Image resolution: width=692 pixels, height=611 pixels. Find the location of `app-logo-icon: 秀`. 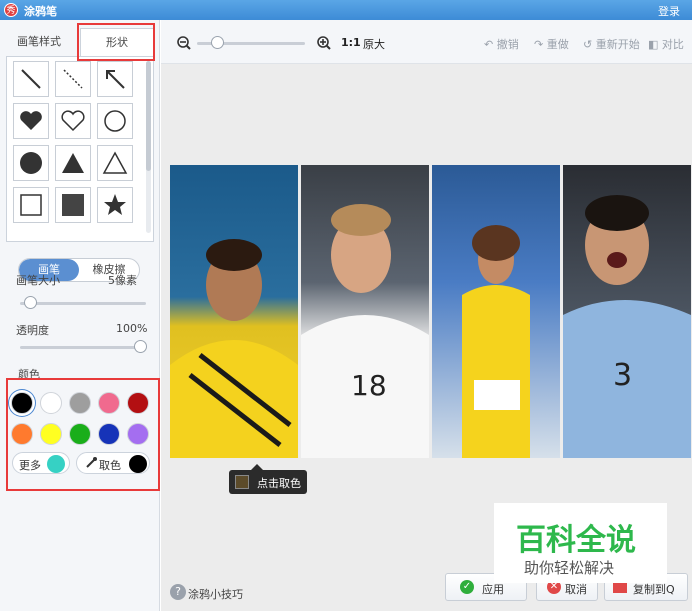

app-logo-icon: 秀 is located at coordinates (11, 10).